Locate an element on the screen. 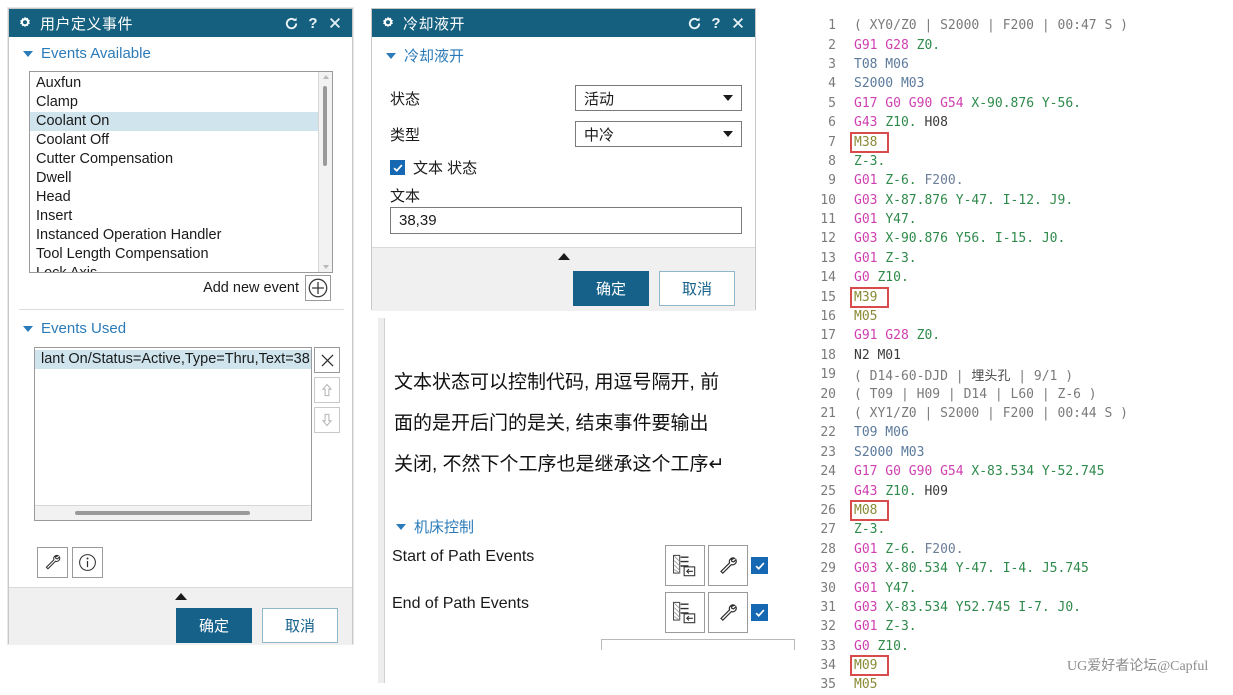  events-available-scrollbar is located at coordinates (325, 172).